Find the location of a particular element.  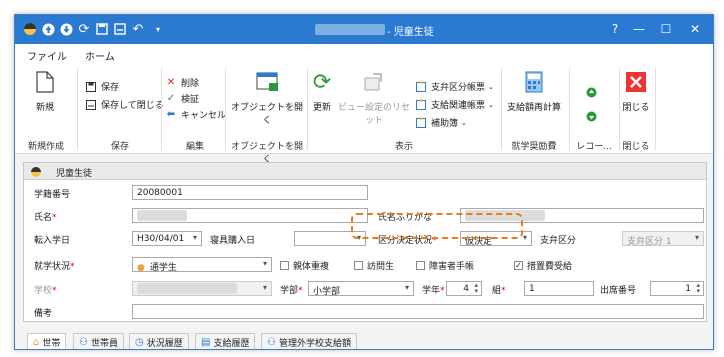

aux-button: 補助簿 ⌄ is located at coordinates (441, 122).